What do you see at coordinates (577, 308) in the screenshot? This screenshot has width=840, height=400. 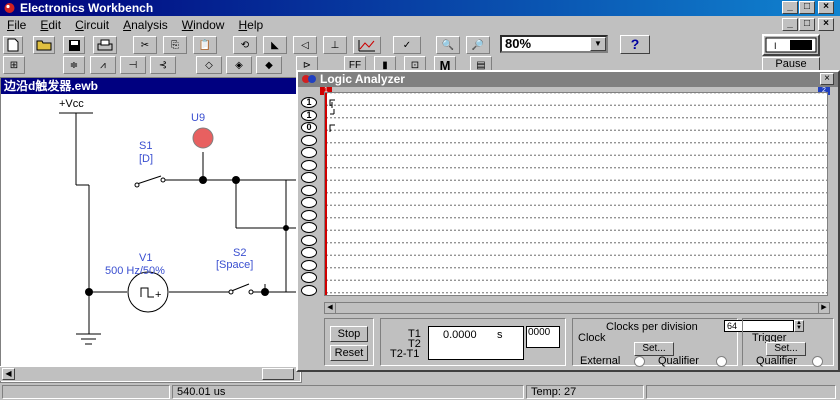 I see `analyzer-horizontal-scrollbar: ◀ ▶` at bounding box center [577, 308].